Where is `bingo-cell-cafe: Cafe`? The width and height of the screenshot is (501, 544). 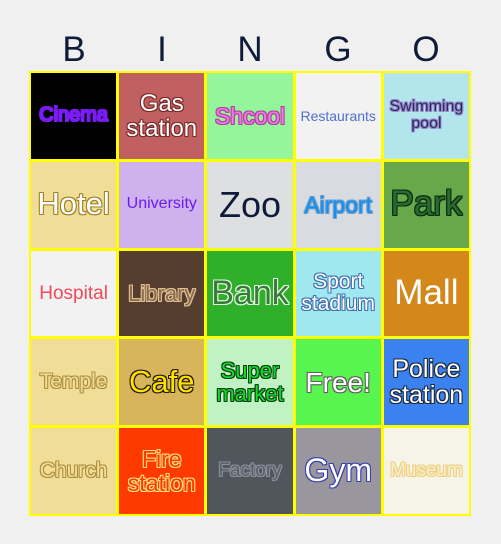
bingo-cell-cafe: Cafe is located at coordinates (162, 382).